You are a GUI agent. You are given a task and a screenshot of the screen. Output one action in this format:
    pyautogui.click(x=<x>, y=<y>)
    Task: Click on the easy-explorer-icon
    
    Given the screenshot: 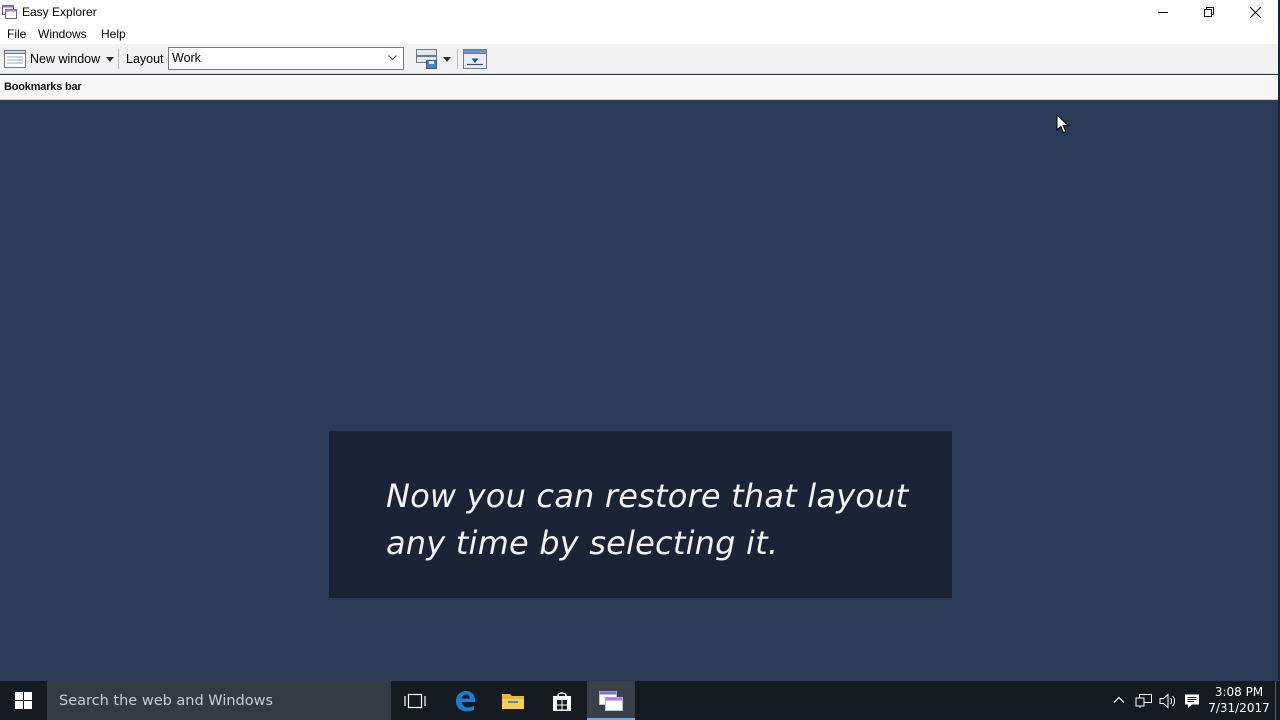 What is the action you would take?
    pyautogui.click(x=611, y=700)
    